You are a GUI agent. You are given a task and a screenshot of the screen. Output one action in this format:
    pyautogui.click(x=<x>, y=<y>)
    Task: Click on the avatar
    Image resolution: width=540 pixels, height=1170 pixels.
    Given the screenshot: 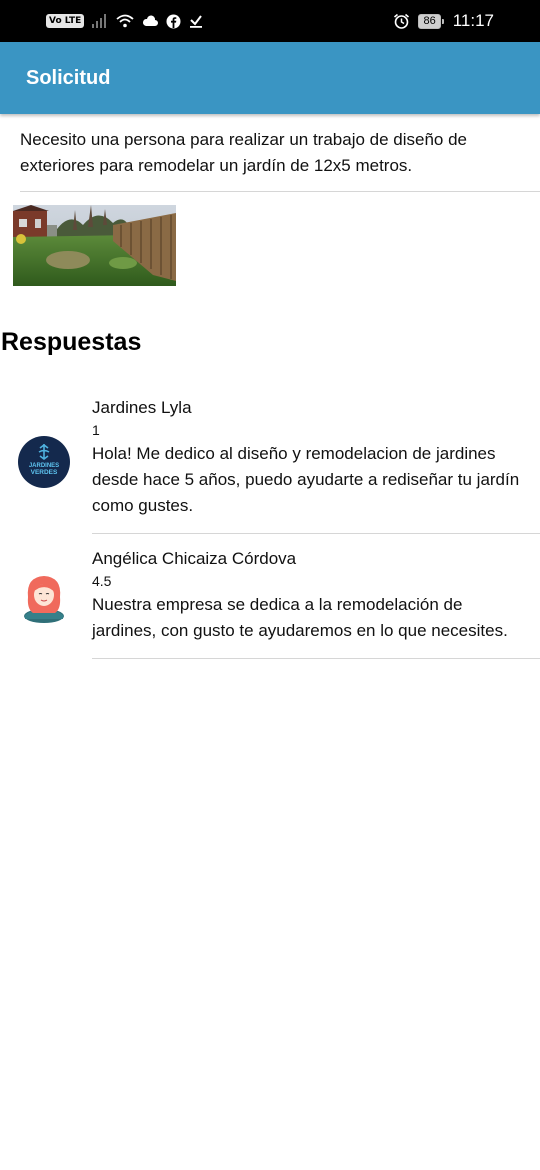 What is the action you would take?
    pyautogui.click(x=44, y=599)
    